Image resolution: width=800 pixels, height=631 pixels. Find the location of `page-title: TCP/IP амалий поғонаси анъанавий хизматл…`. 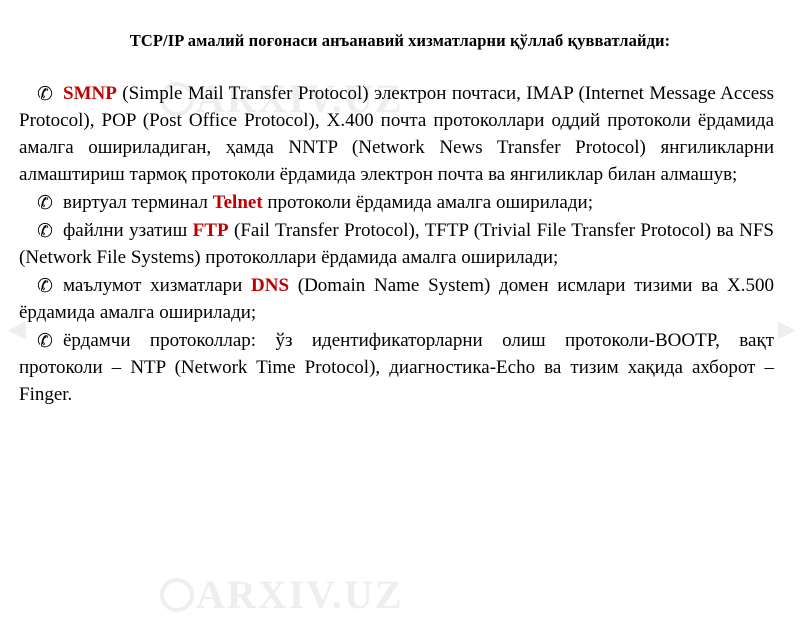

page-title: TCP/IP амалий поғонаси анъанавий хизматл… is located at coordinates (400, 40).